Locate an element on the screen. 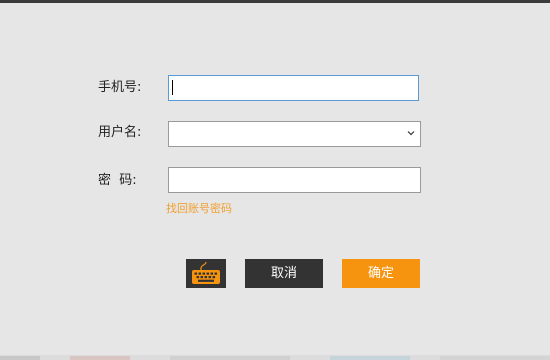 This screenshot has width=550, height=360. recover-account-link: 找回账号密码 is located at coordinates (199, 209).